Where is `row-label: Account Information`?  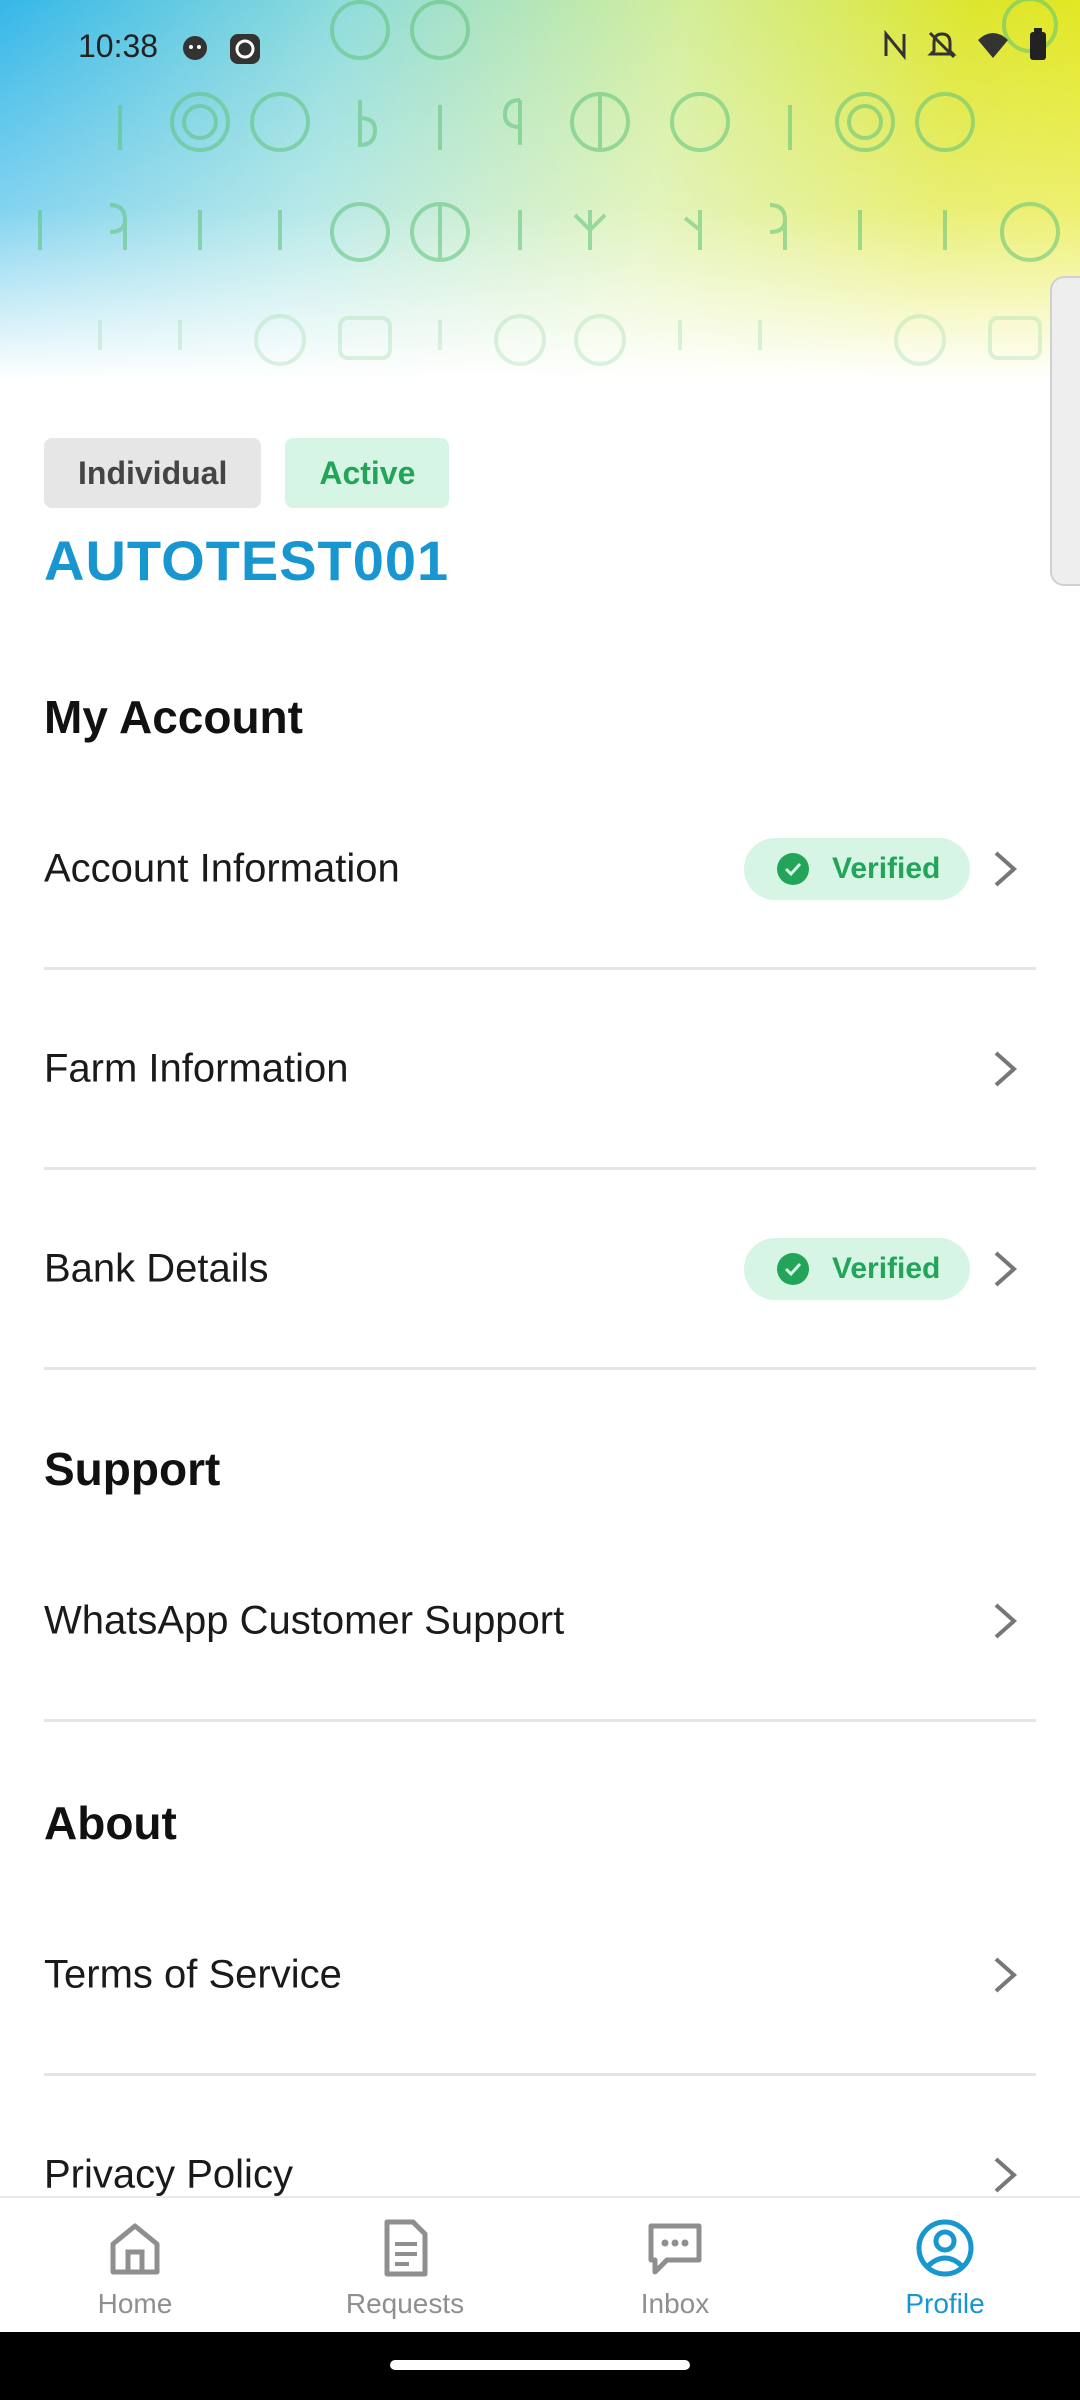
row-label: Account Information is located at coordinates (222, 868).